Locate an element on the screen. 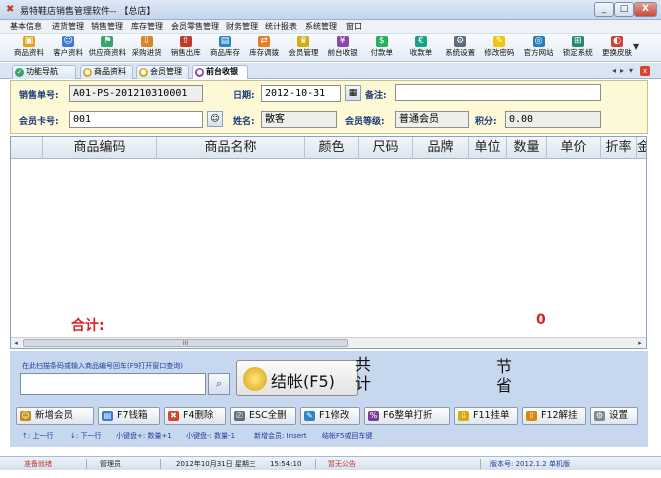  function-button: ✎ F1修改 is located at coordinates (330, 416).